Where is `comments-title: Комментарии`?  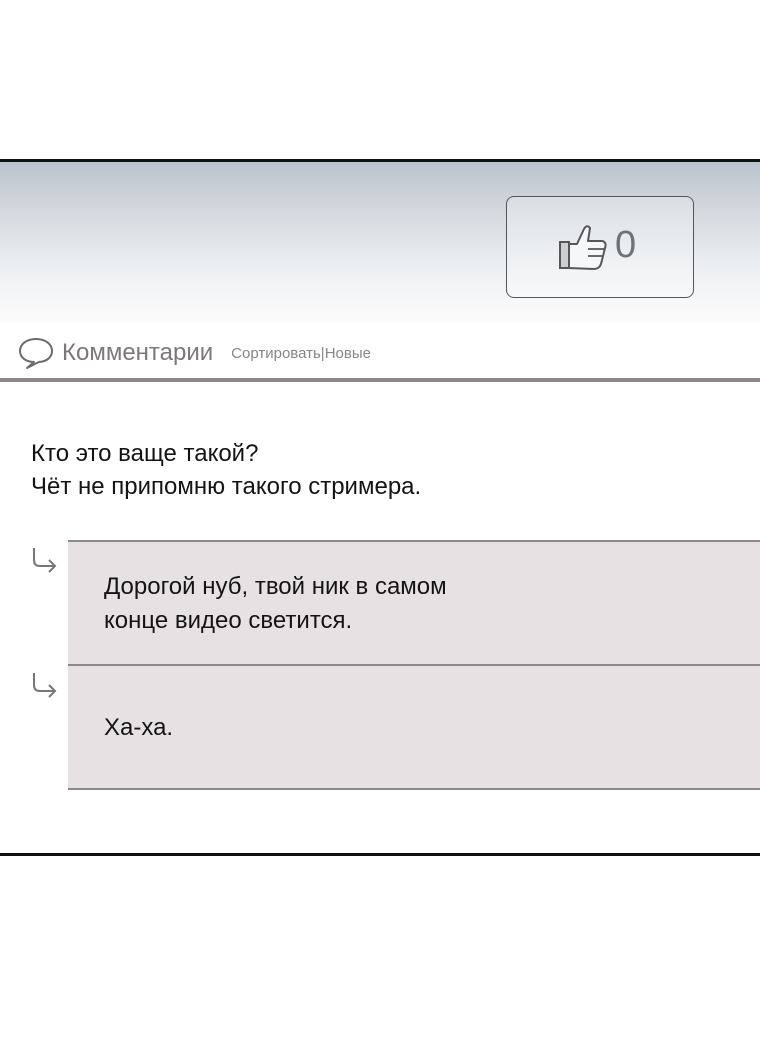
comments-title: Комментарии is located at coordinates (138, 352).